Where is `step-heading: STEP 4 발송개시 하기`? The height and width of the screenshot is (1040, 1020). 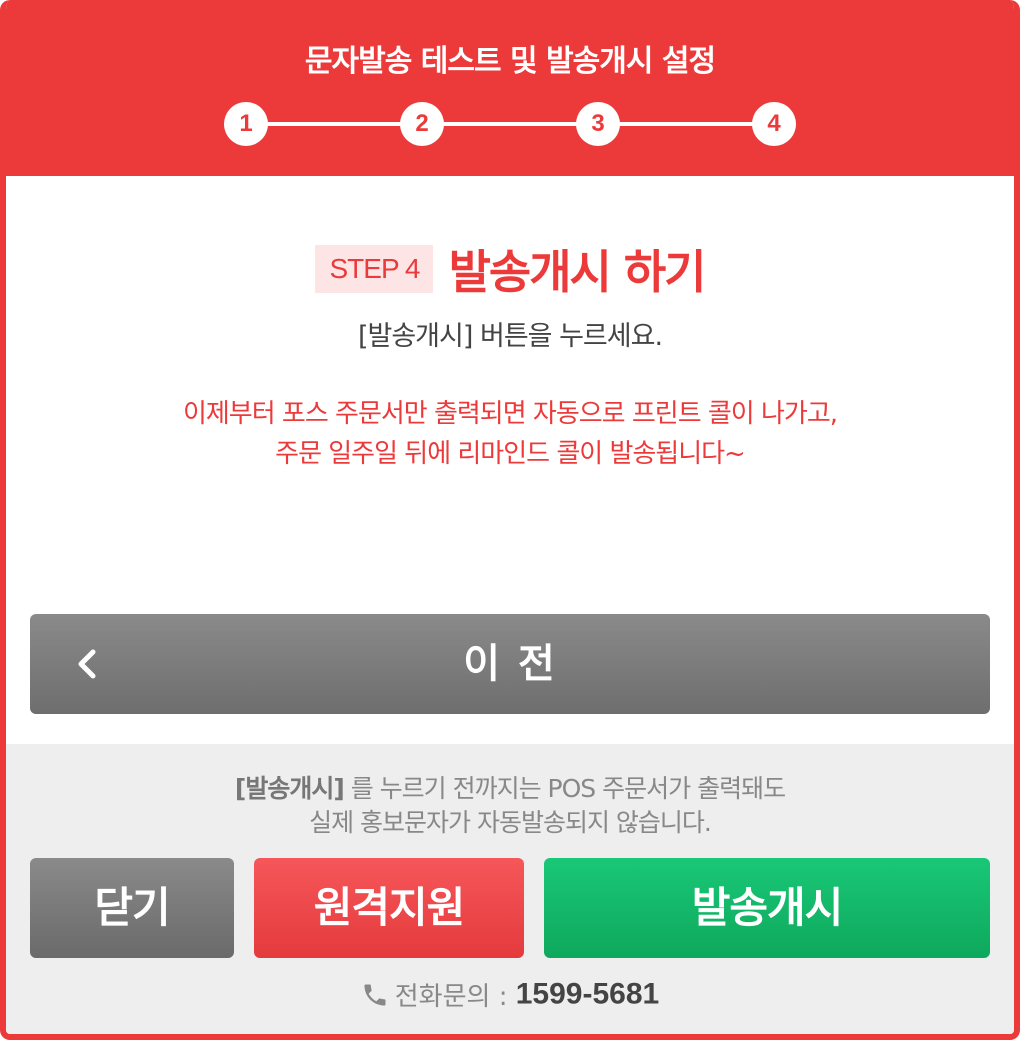 step-heading: STEP 4 발송개시 하기 is located at coordinates (510, 269).